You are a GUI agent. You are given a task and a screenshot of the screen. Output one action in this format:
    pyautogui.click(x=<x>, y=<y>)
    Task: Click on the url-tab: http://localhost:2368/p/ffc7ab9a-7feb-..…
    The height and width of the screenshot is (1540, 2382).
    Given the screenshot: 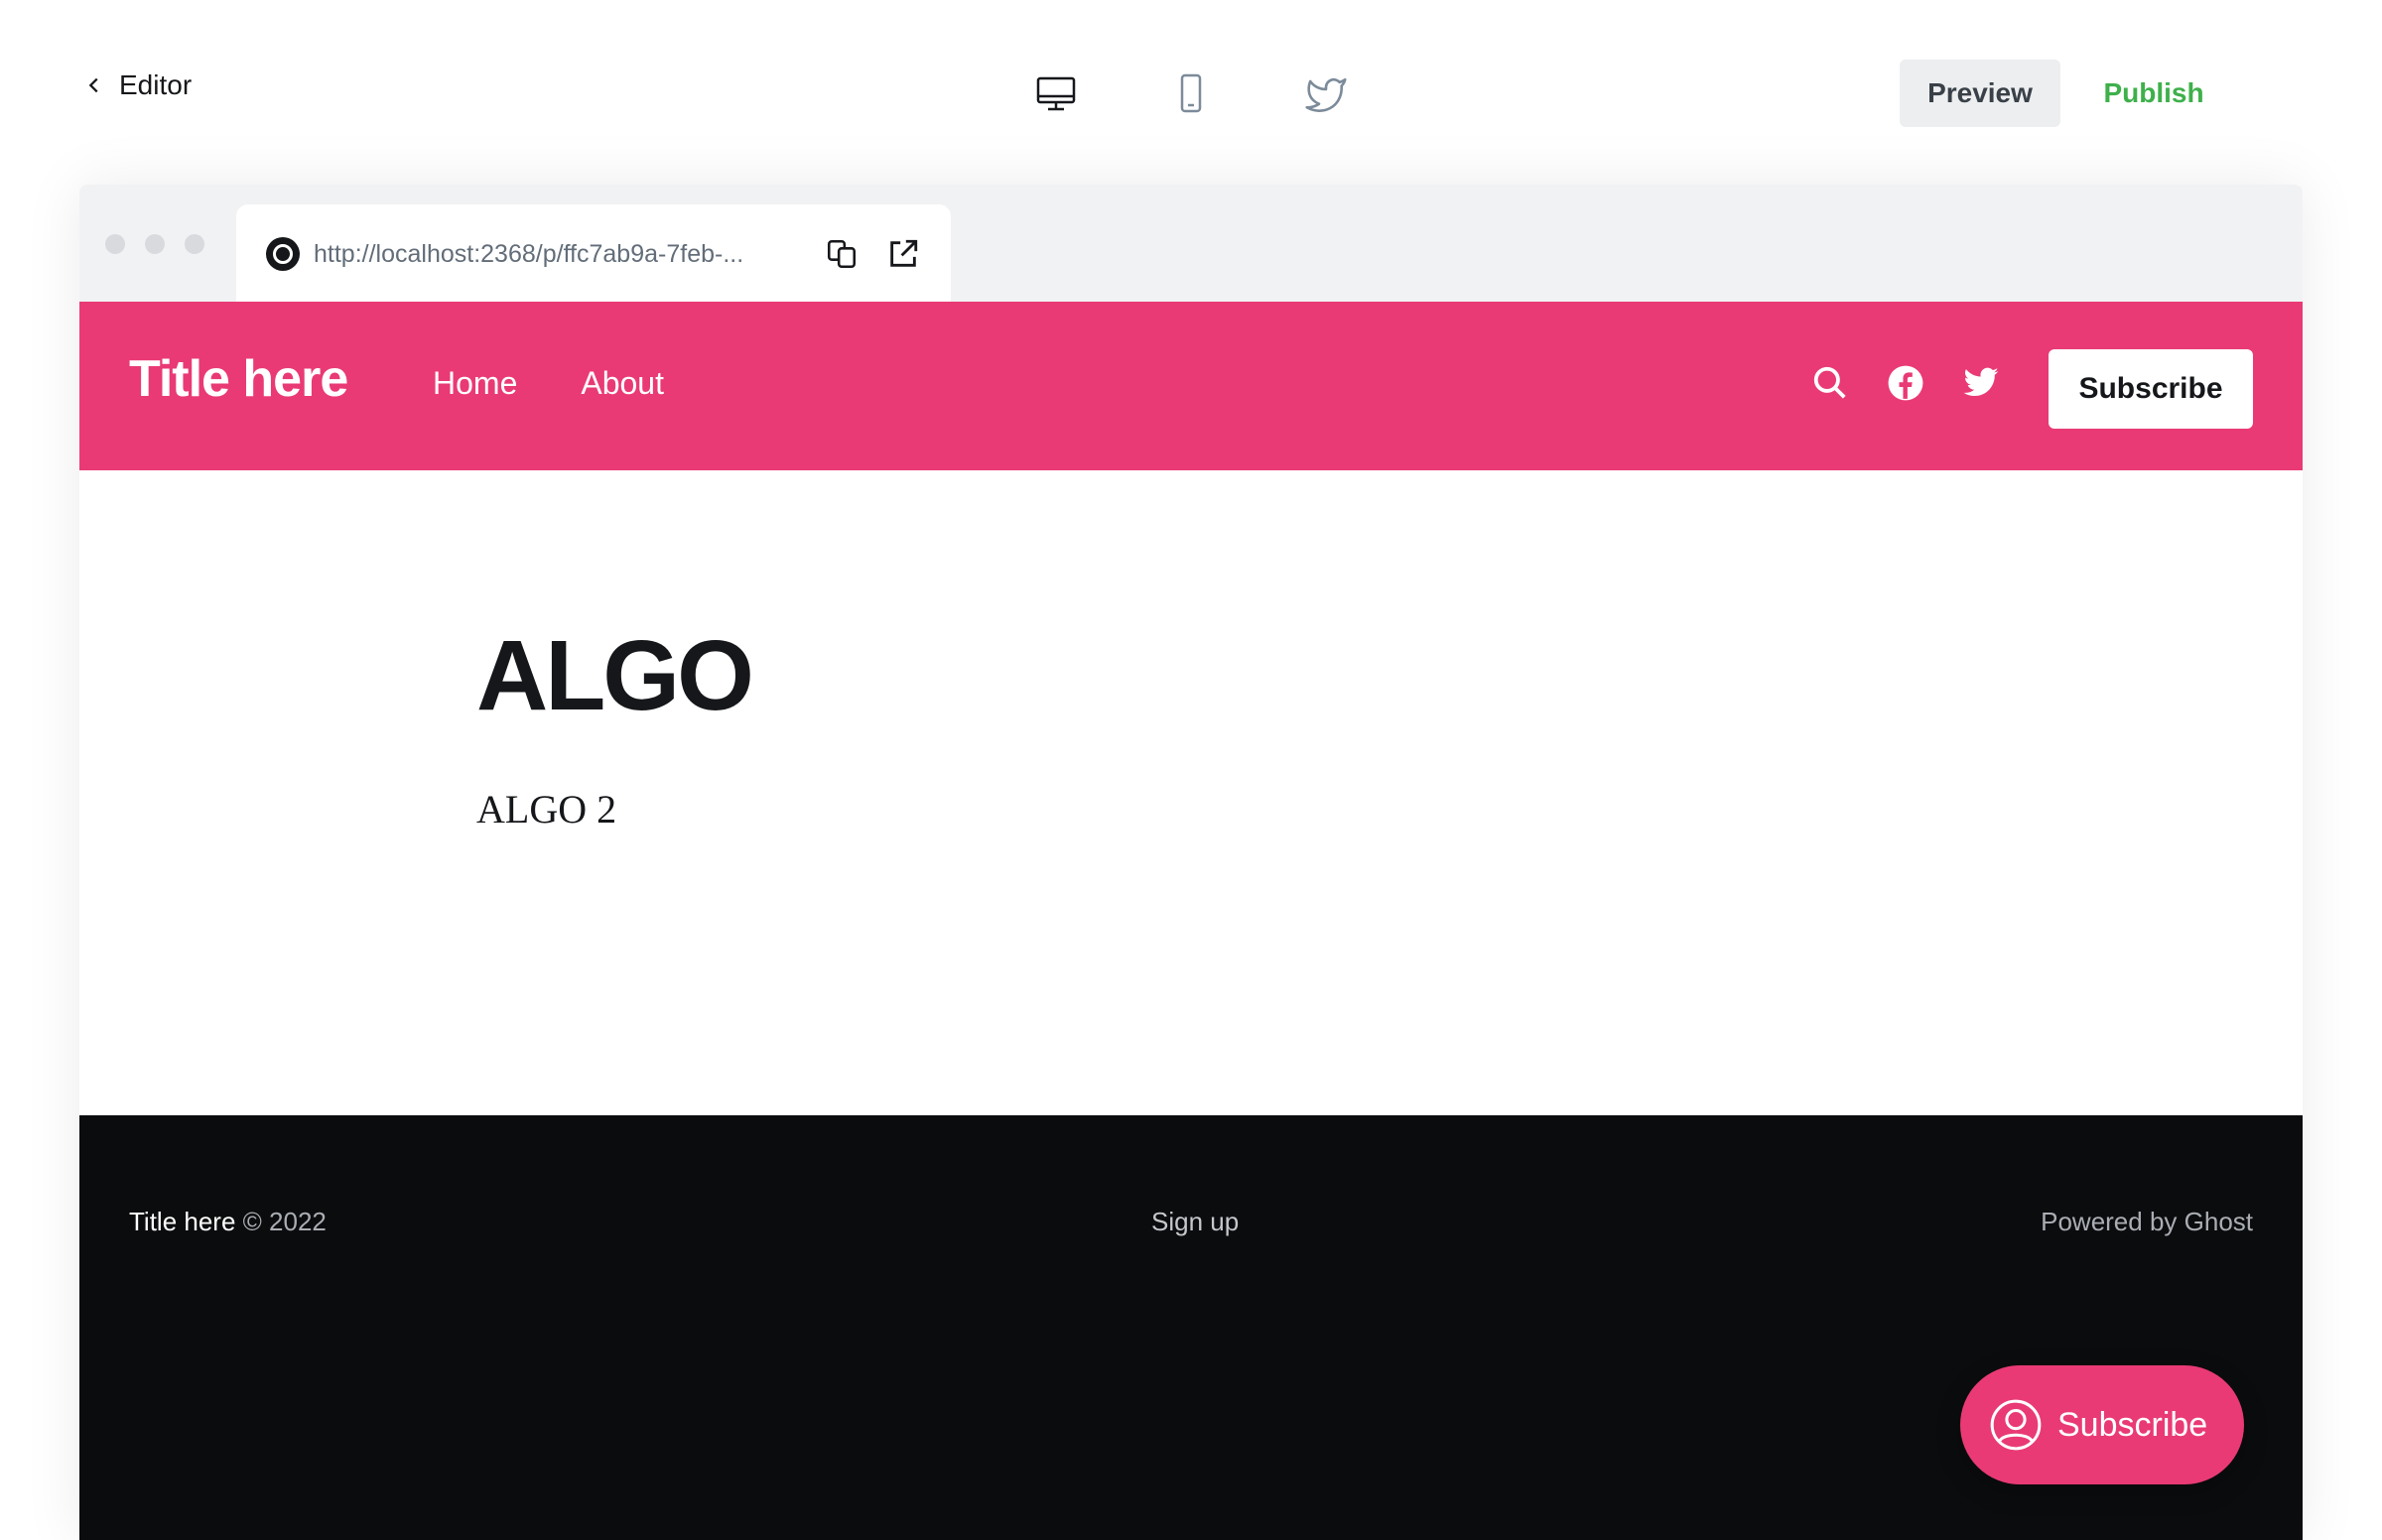 What is the action you would take?
    pyautogui.click(x=593, y=254)
    